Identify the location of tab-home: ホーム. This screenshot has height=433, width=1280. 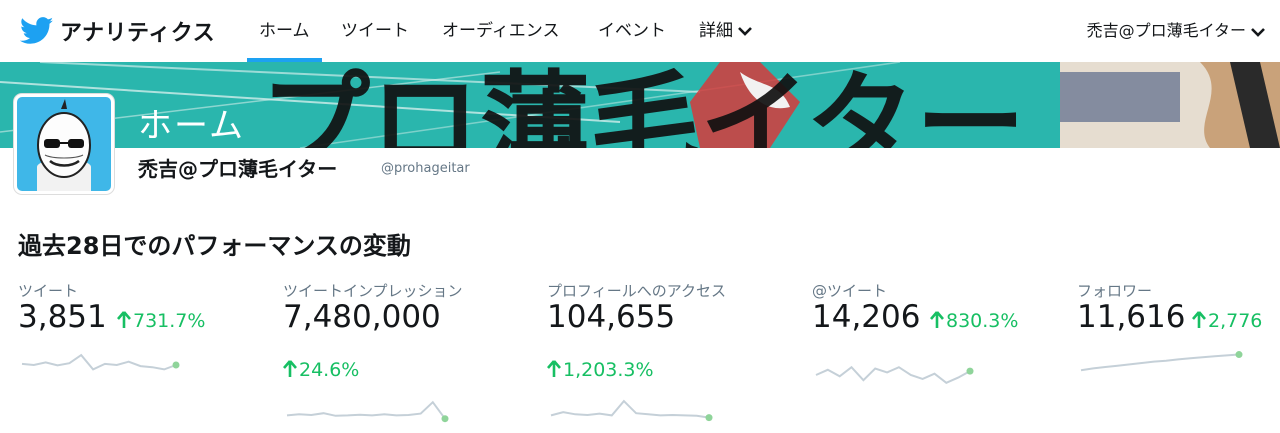
(284, 31).